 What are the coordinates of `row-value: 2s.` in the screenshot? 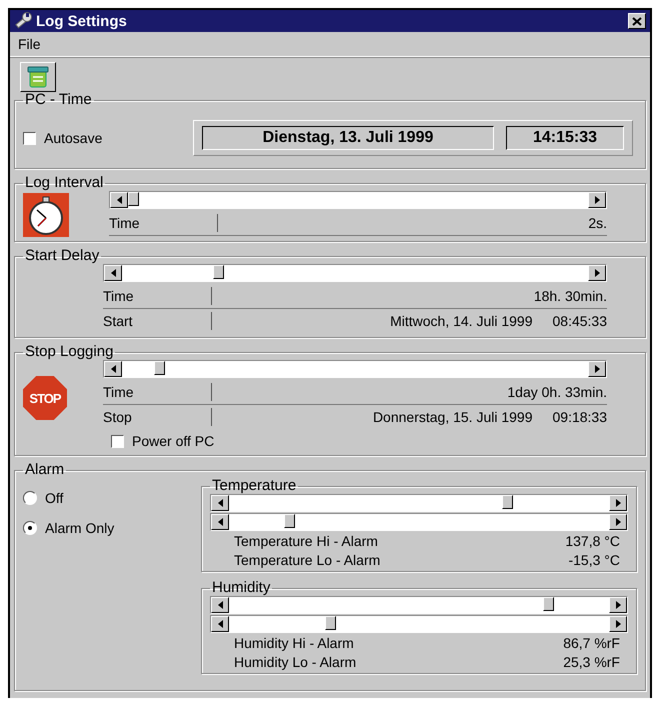 It's located at (597, 223).